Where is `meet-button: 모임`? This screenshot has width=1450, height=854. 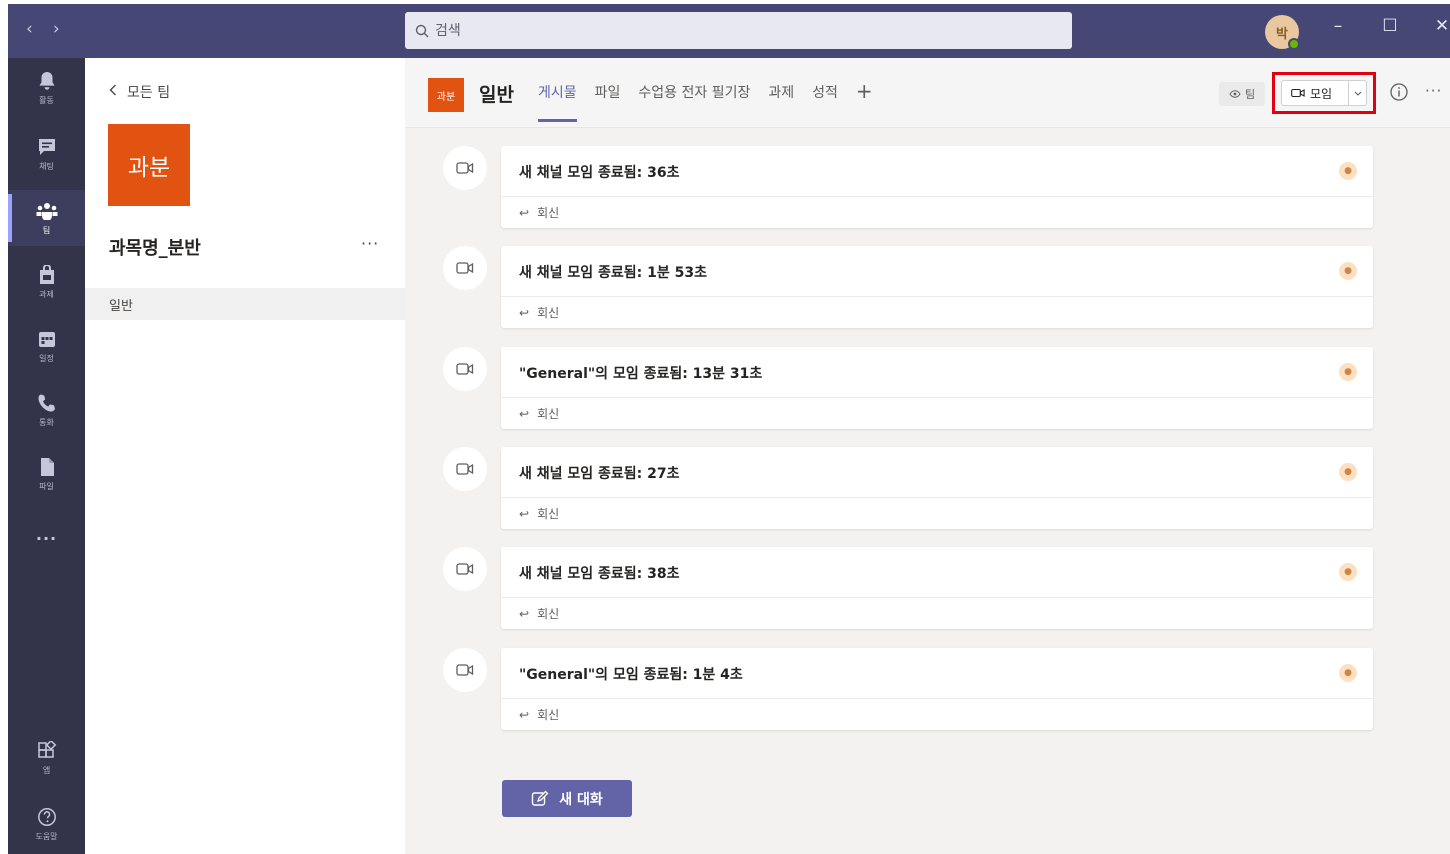
meet-button: 모임 is located at coordinates (1324, 93).